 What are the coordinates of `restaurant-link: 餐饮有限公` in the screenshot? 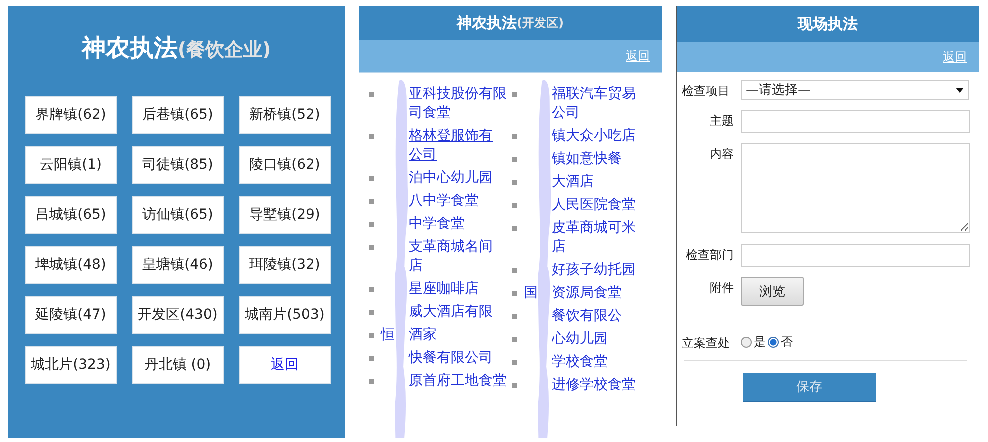 It's located at (587, 316).